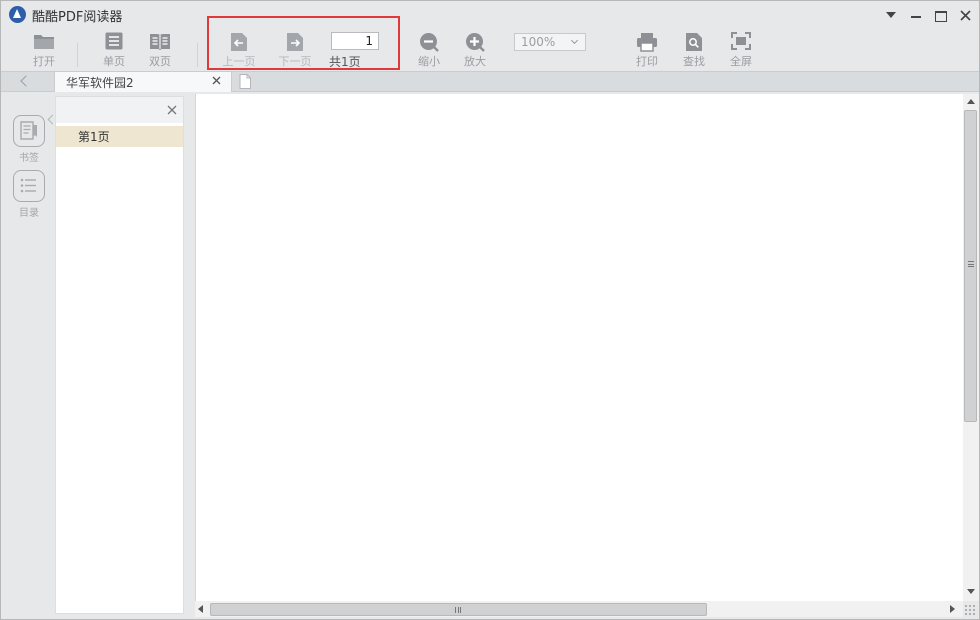 This screenshot has width=980, height=620. I want to click on single-page-button: 单页, so click(114, 50).